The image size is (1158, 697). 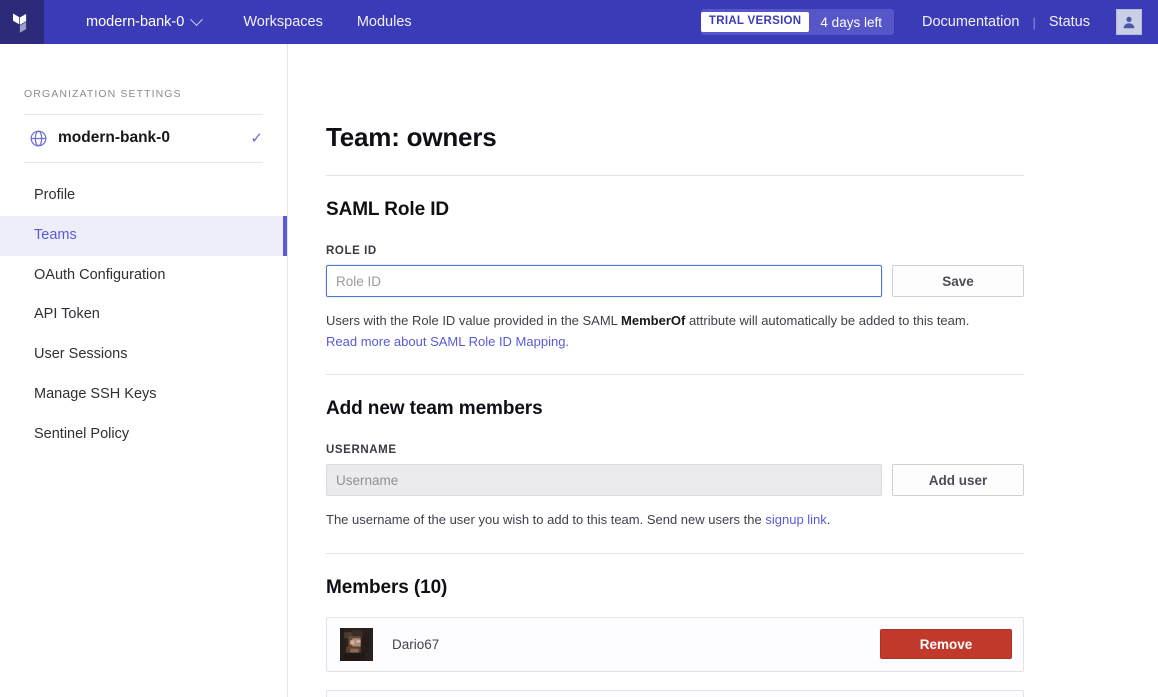 I want to click on username-input-row: Add user, so click(x=675, y=480).